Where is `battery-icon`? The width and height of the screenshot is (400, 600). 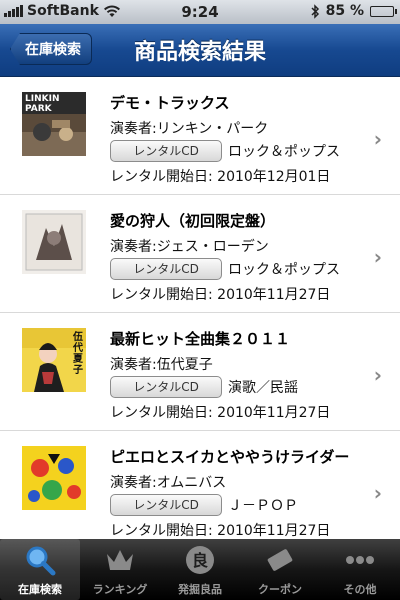
battery-icon is located at coordinates (383, 11).